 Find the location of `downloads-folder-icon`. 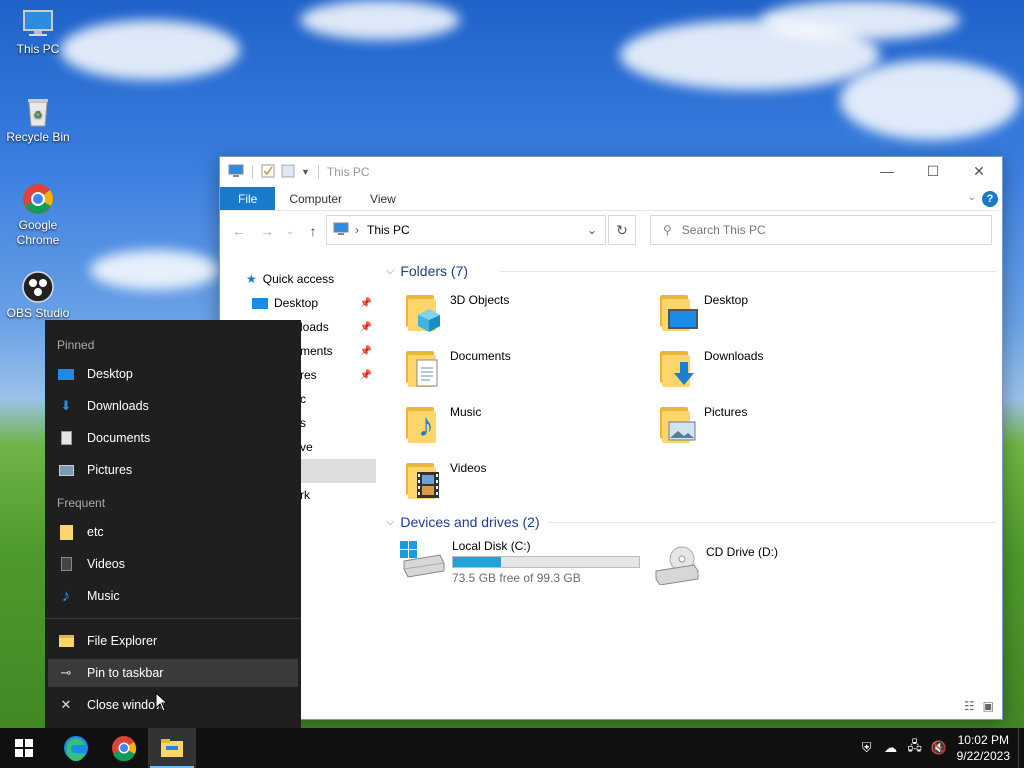

downloads-folder-icon is located at coordinates (678, 368).